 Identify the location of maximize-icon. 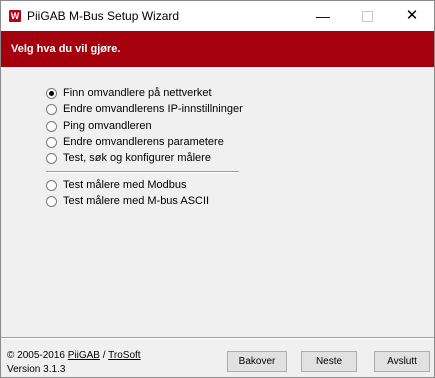
(367, 16).